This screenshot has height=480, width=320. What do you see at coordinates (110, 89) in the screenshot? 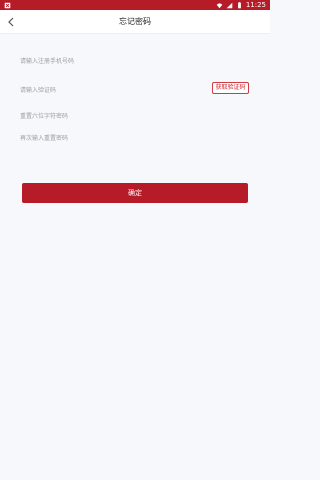
I see `verification-code-input: 请输入验证码` at bounding box center [110, 89].